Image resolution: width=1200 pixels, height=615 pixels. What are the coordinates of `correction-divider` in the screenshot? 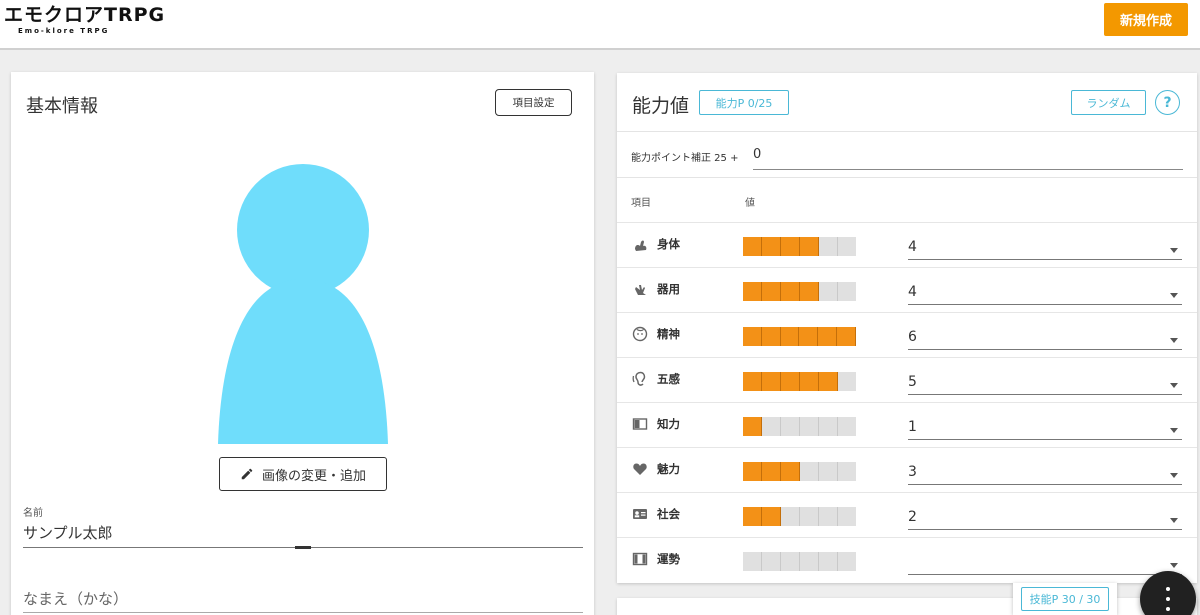 It's located at (907, 177).